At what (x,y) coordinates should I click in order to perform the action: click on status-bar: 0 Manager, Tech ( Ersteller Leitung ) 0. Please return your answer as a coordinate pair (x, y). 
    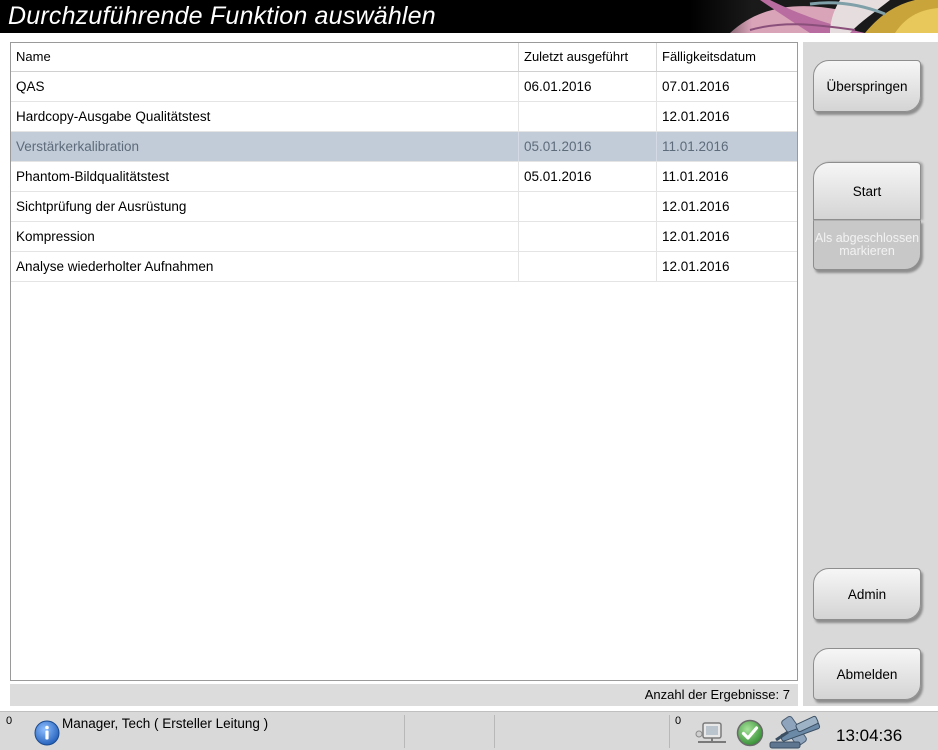
    Looking at the image, I should click on (469, 730).